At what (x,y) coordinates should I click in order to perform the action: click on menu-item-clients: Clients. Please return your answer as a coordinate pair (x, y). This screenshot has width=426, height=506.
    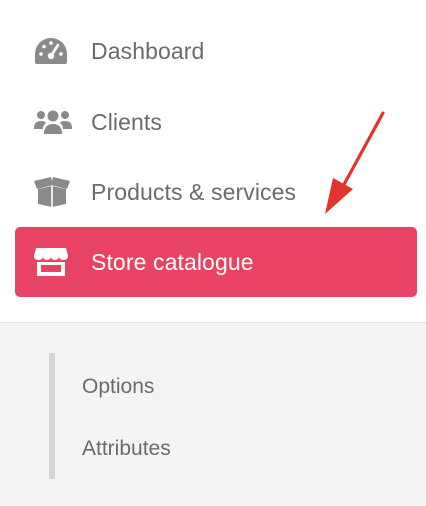
    Looking at the image, I should click on (216, 122).